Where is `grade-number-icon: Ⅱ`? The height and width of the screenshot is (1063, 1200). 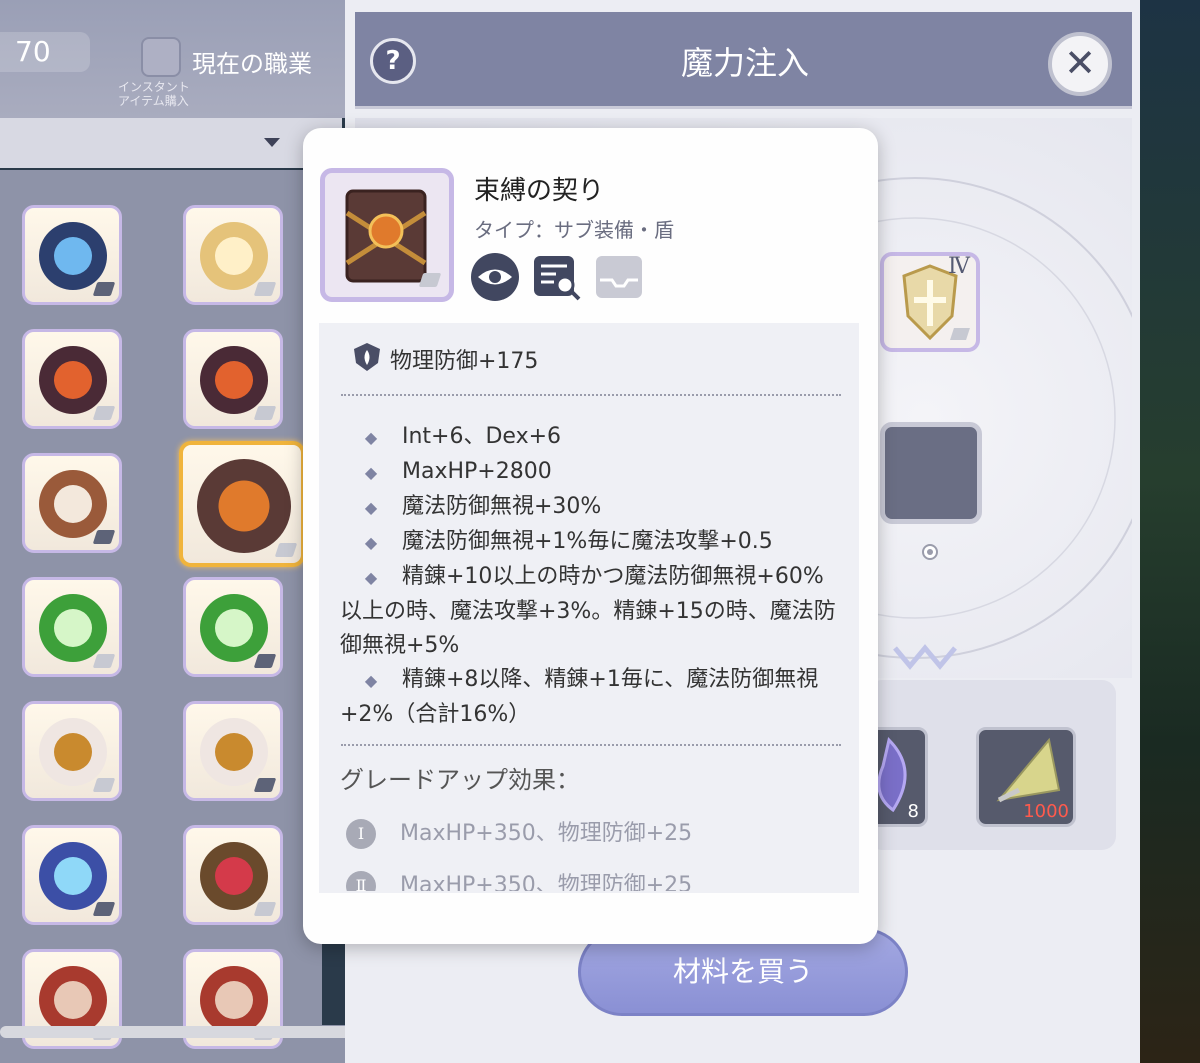
grade-number-icon: Ⅱ is located at coordinates (361, 881).